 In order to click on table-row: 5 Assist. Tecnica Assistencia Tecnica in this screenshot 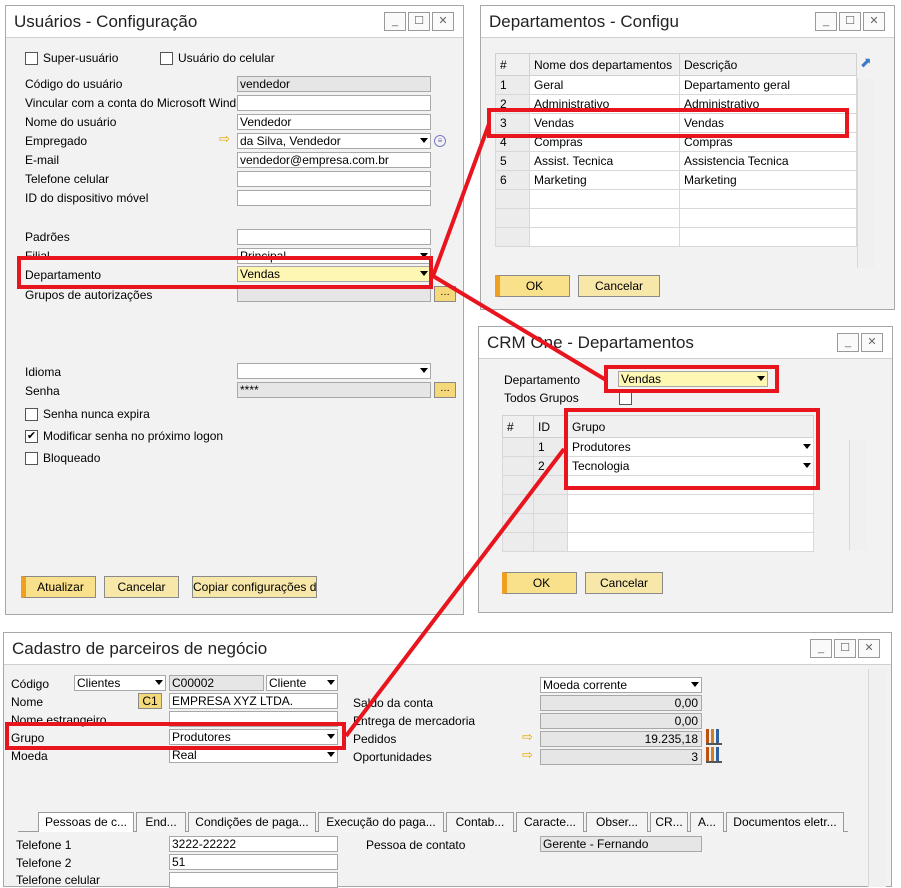, I will do `click(676, 161)`.